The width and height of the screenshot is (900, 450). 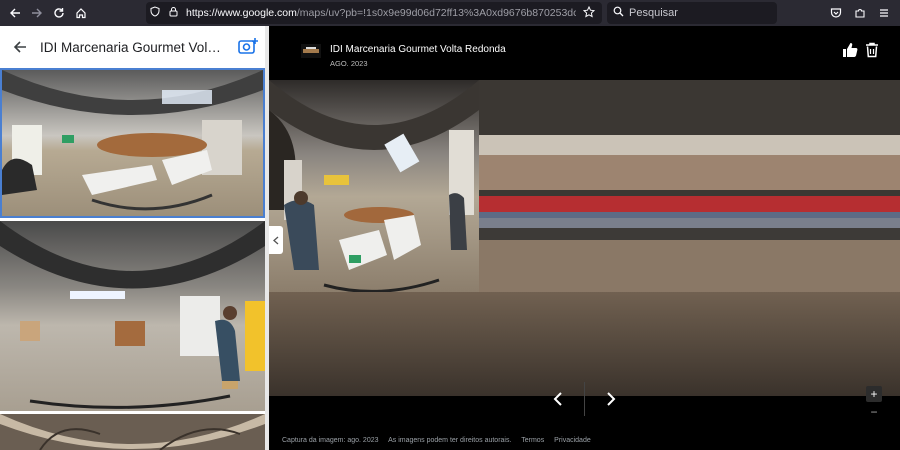 I want to click on photo-thumbnail-selected, so click(x=132, y=143).